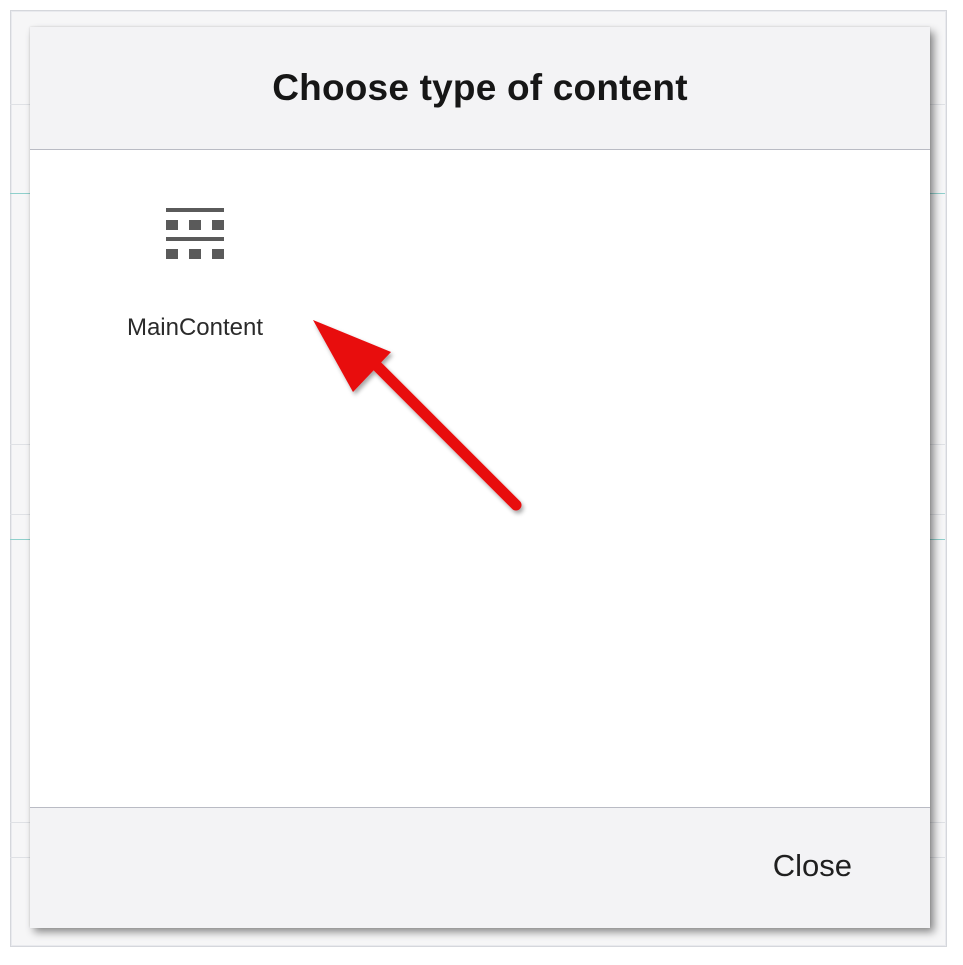 The image size is (963, 965). Describe the element at coordinates (812, 866) in the screenshot. I see `close-button: Close` at that location.